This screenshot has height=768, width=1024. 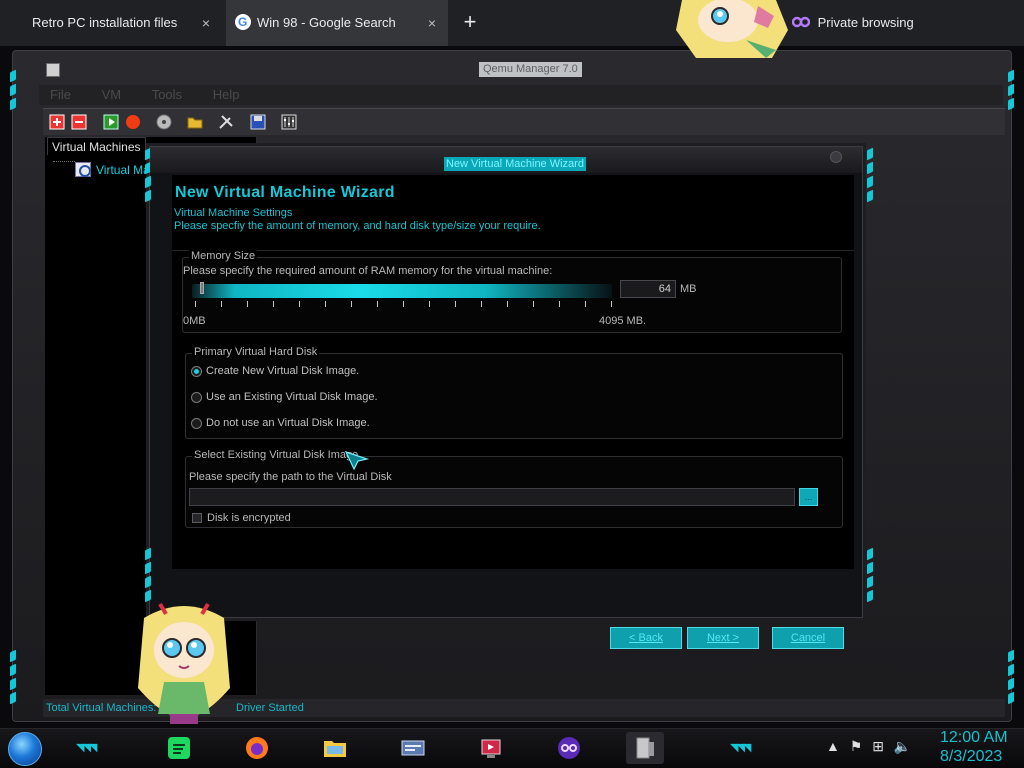 I want to click on create-disk-label: Create New Virtual Disk Image., so click(x=282, y=371).